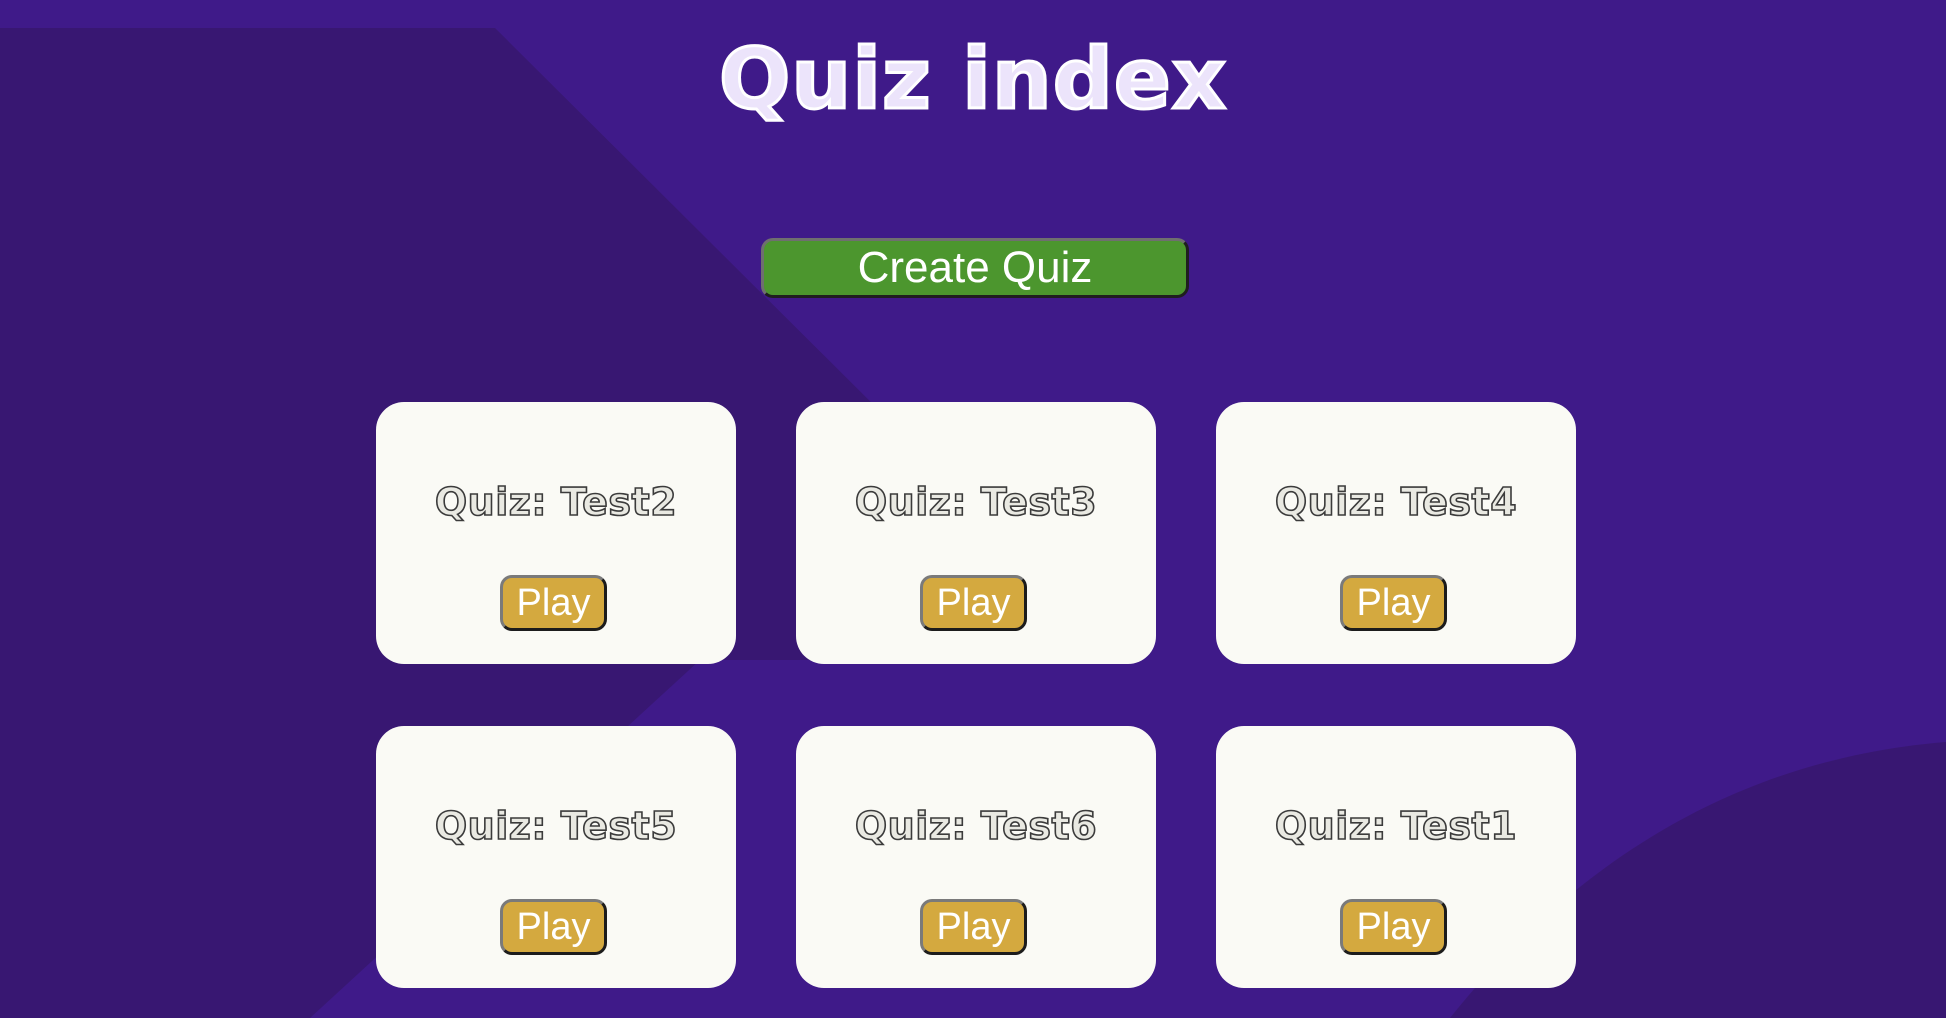 Image resolution: width=1946 pixels, height=1018 pixels. Describe the element at coordinates (556, 502) in the screenshot. I see `quiz-title: Quiz: Test2` at that location.